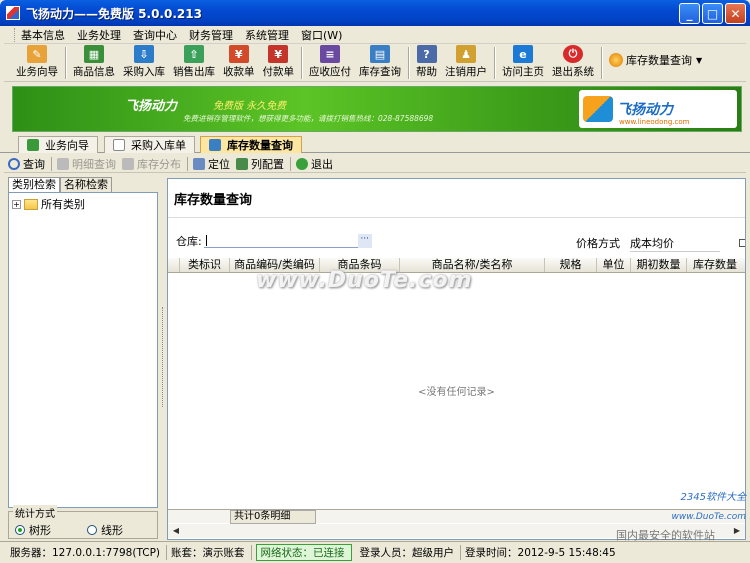  I want to click on price-method-label: 价格方式, so click(598, 243).